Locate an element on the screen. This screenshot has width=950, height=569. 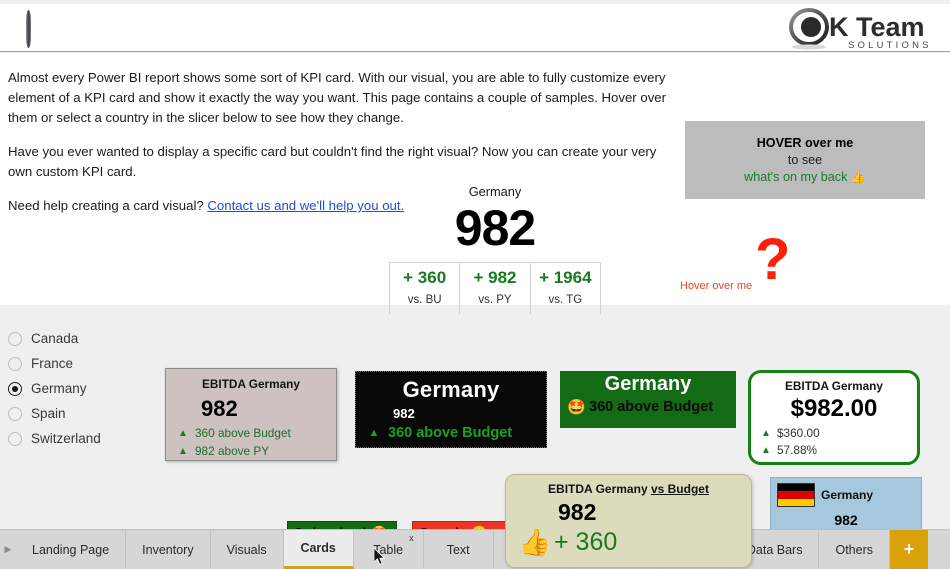
white-card-row-percent-text: 57.88% is located at coordinates (797, 450).